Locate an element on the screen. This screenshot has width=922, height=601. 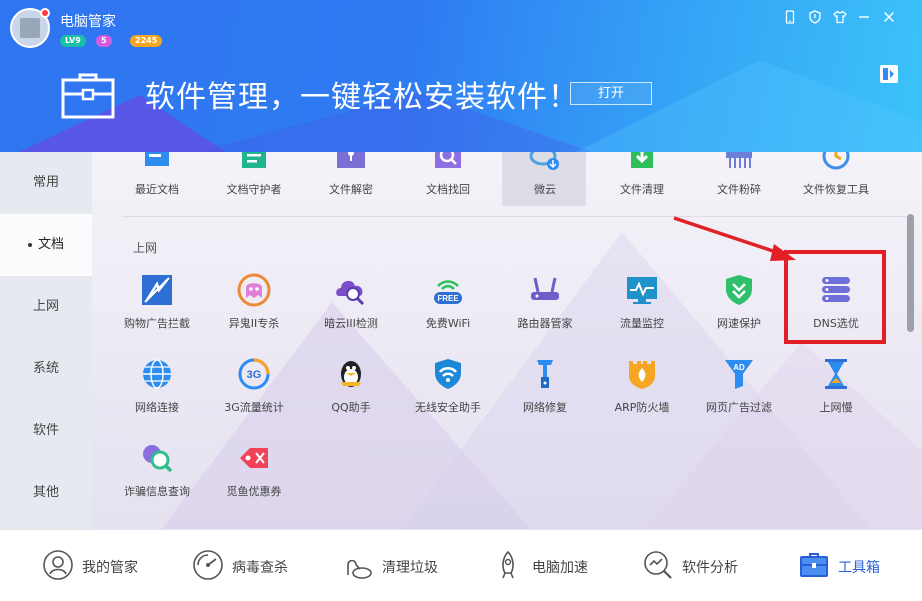
tool-label: 免费WiFi is located at coordinates (448, 323).